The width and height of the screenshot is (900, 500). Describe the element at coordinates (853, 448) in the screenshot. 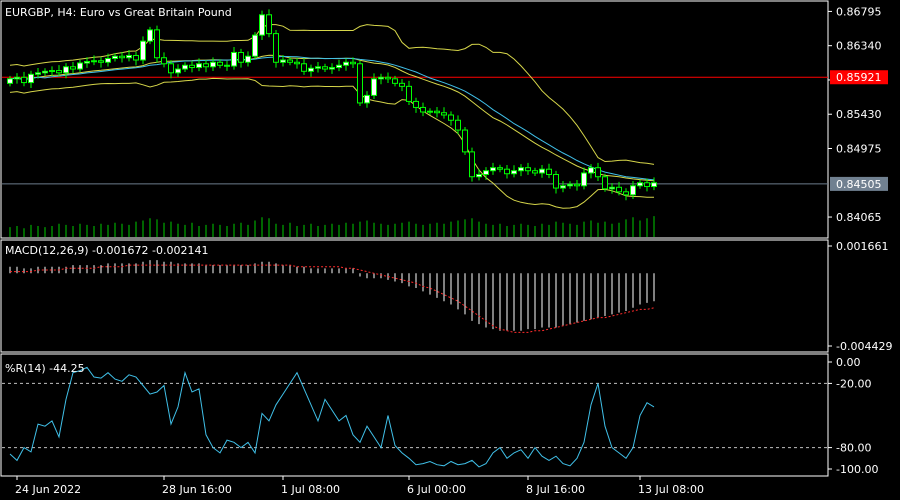

I see `wpr-tick-label: -80.00` at that location.